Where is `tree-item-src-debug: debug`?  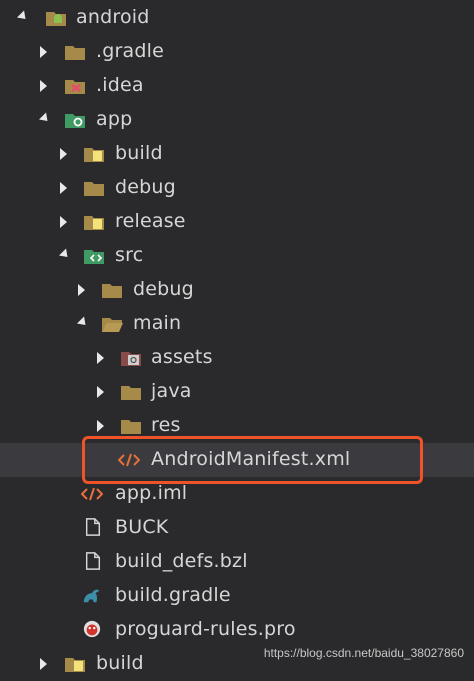 tree-item-src-debug: debug is located at coordinates (237, 290).